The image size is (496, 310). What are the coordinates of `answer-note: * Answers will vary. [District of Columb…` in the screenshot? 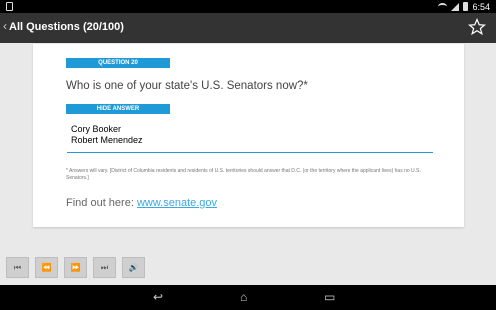 It's located at (243, 174).